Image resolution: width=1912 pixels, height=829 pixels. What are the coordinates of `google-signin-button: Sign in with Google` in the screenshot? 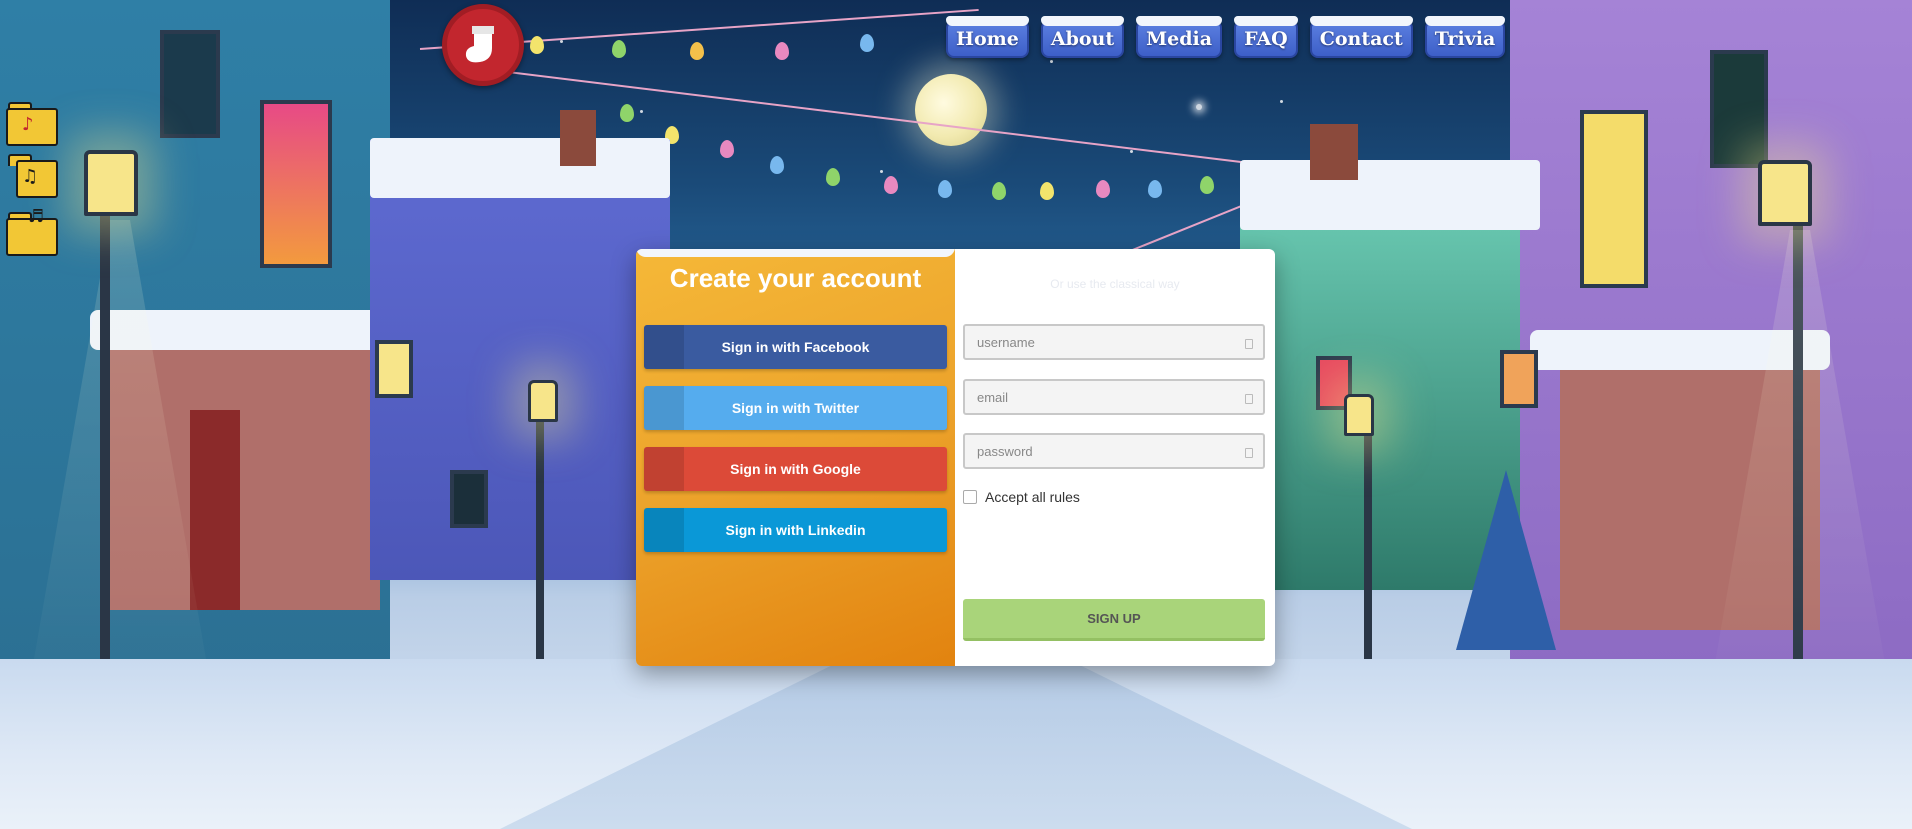 It's located at (795, 469).